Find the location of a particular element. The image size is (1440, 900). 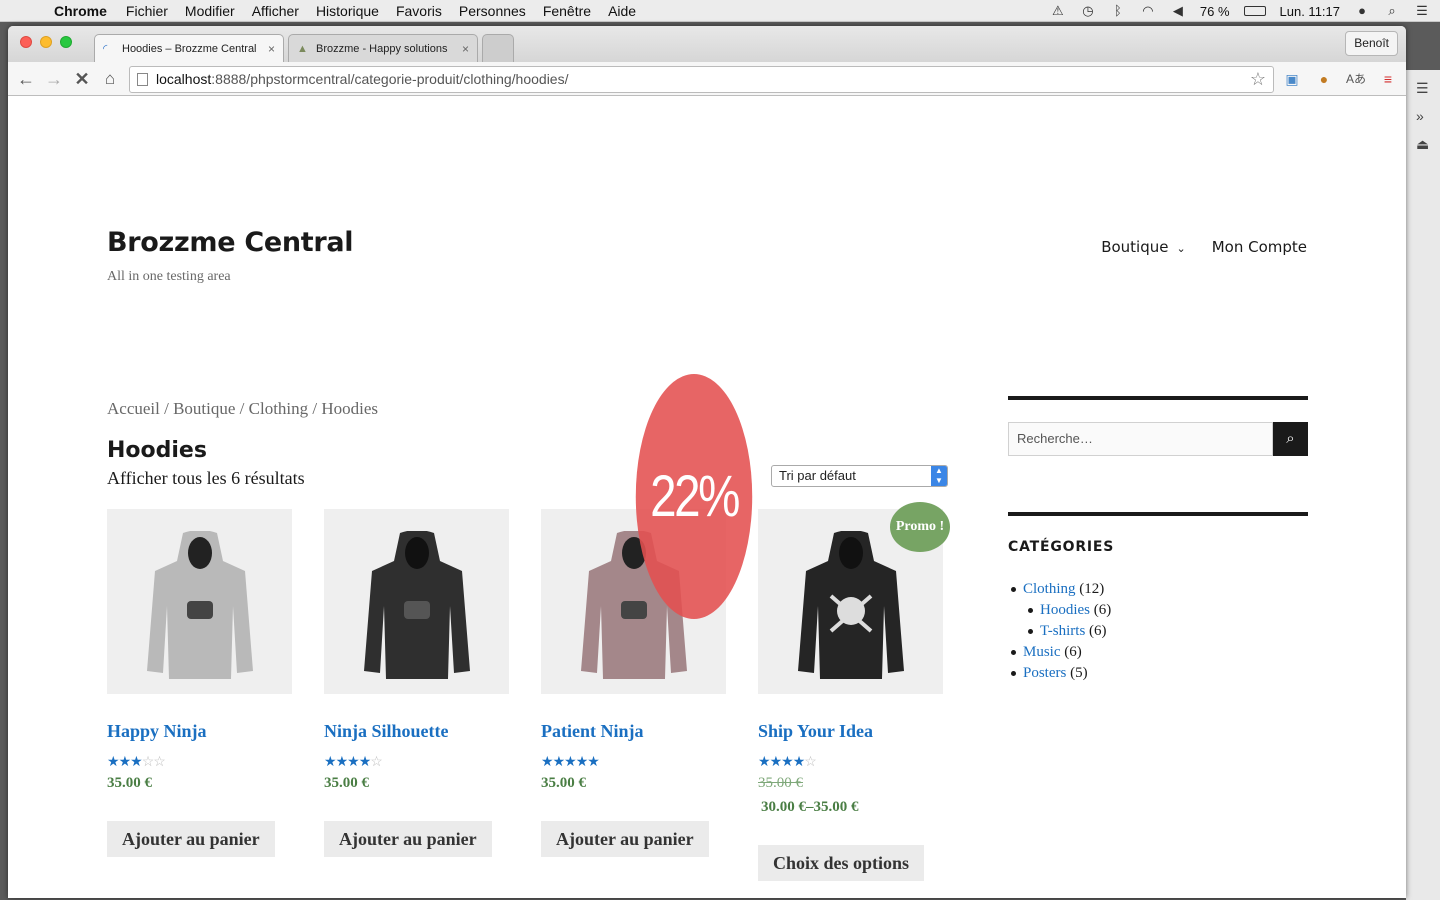

nav-mon-compte: Mon Compte is located at coordinates (1259, 247).